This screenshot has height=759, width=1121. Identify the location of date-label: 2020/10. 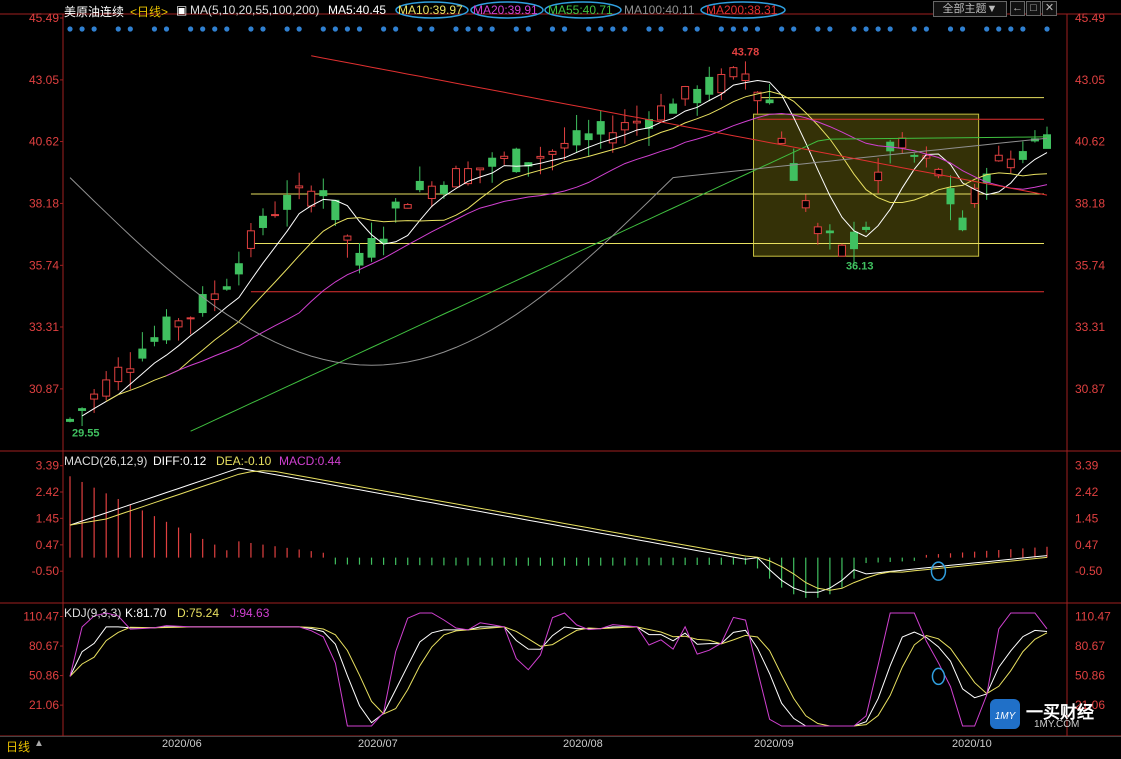
(972, 744).